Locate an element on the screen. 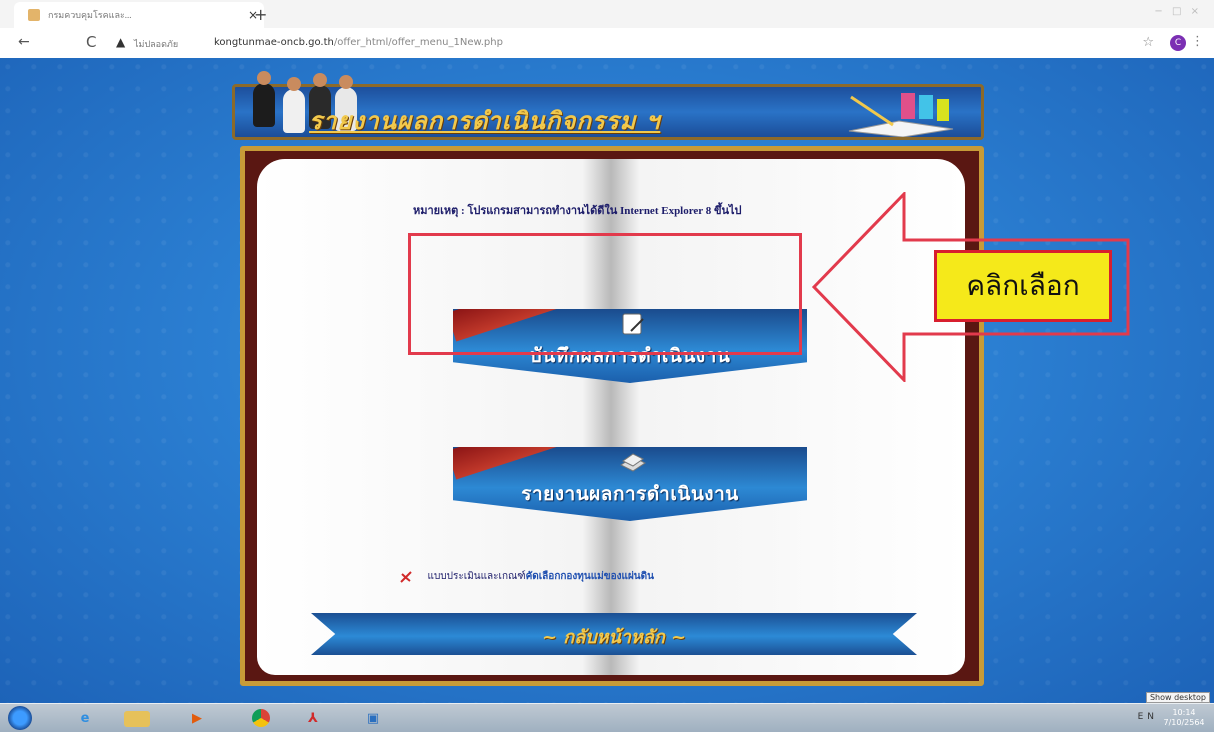 This screenshot has width=1214, height=732. bookmark-star-icon: ☆ is located at coordinates (1148, 42).